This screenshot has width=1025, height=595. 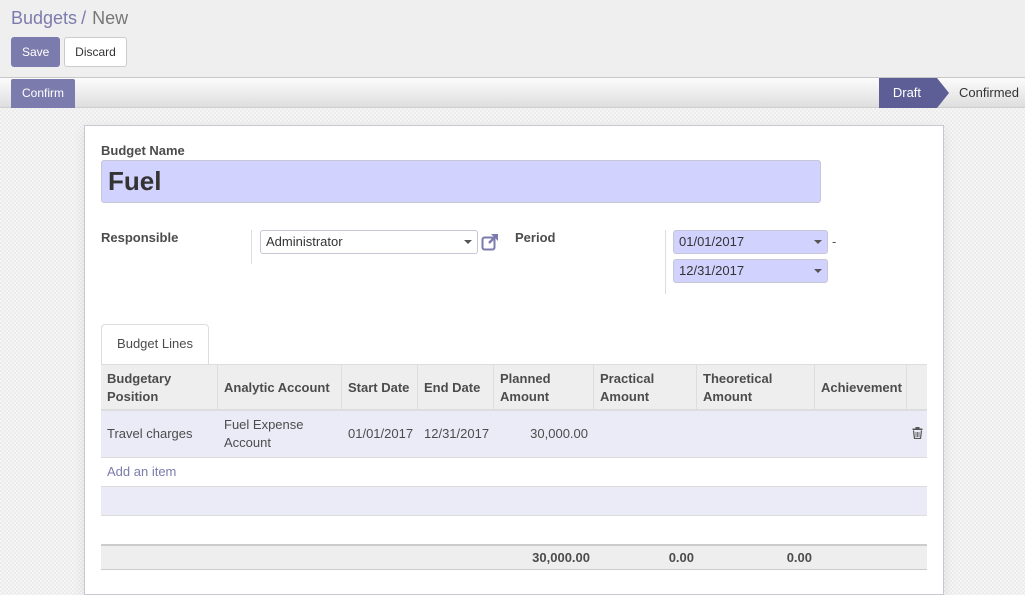 I want to click on column-header-theoretical-amount: Theoretical Amount, so click(x=756, y=387).